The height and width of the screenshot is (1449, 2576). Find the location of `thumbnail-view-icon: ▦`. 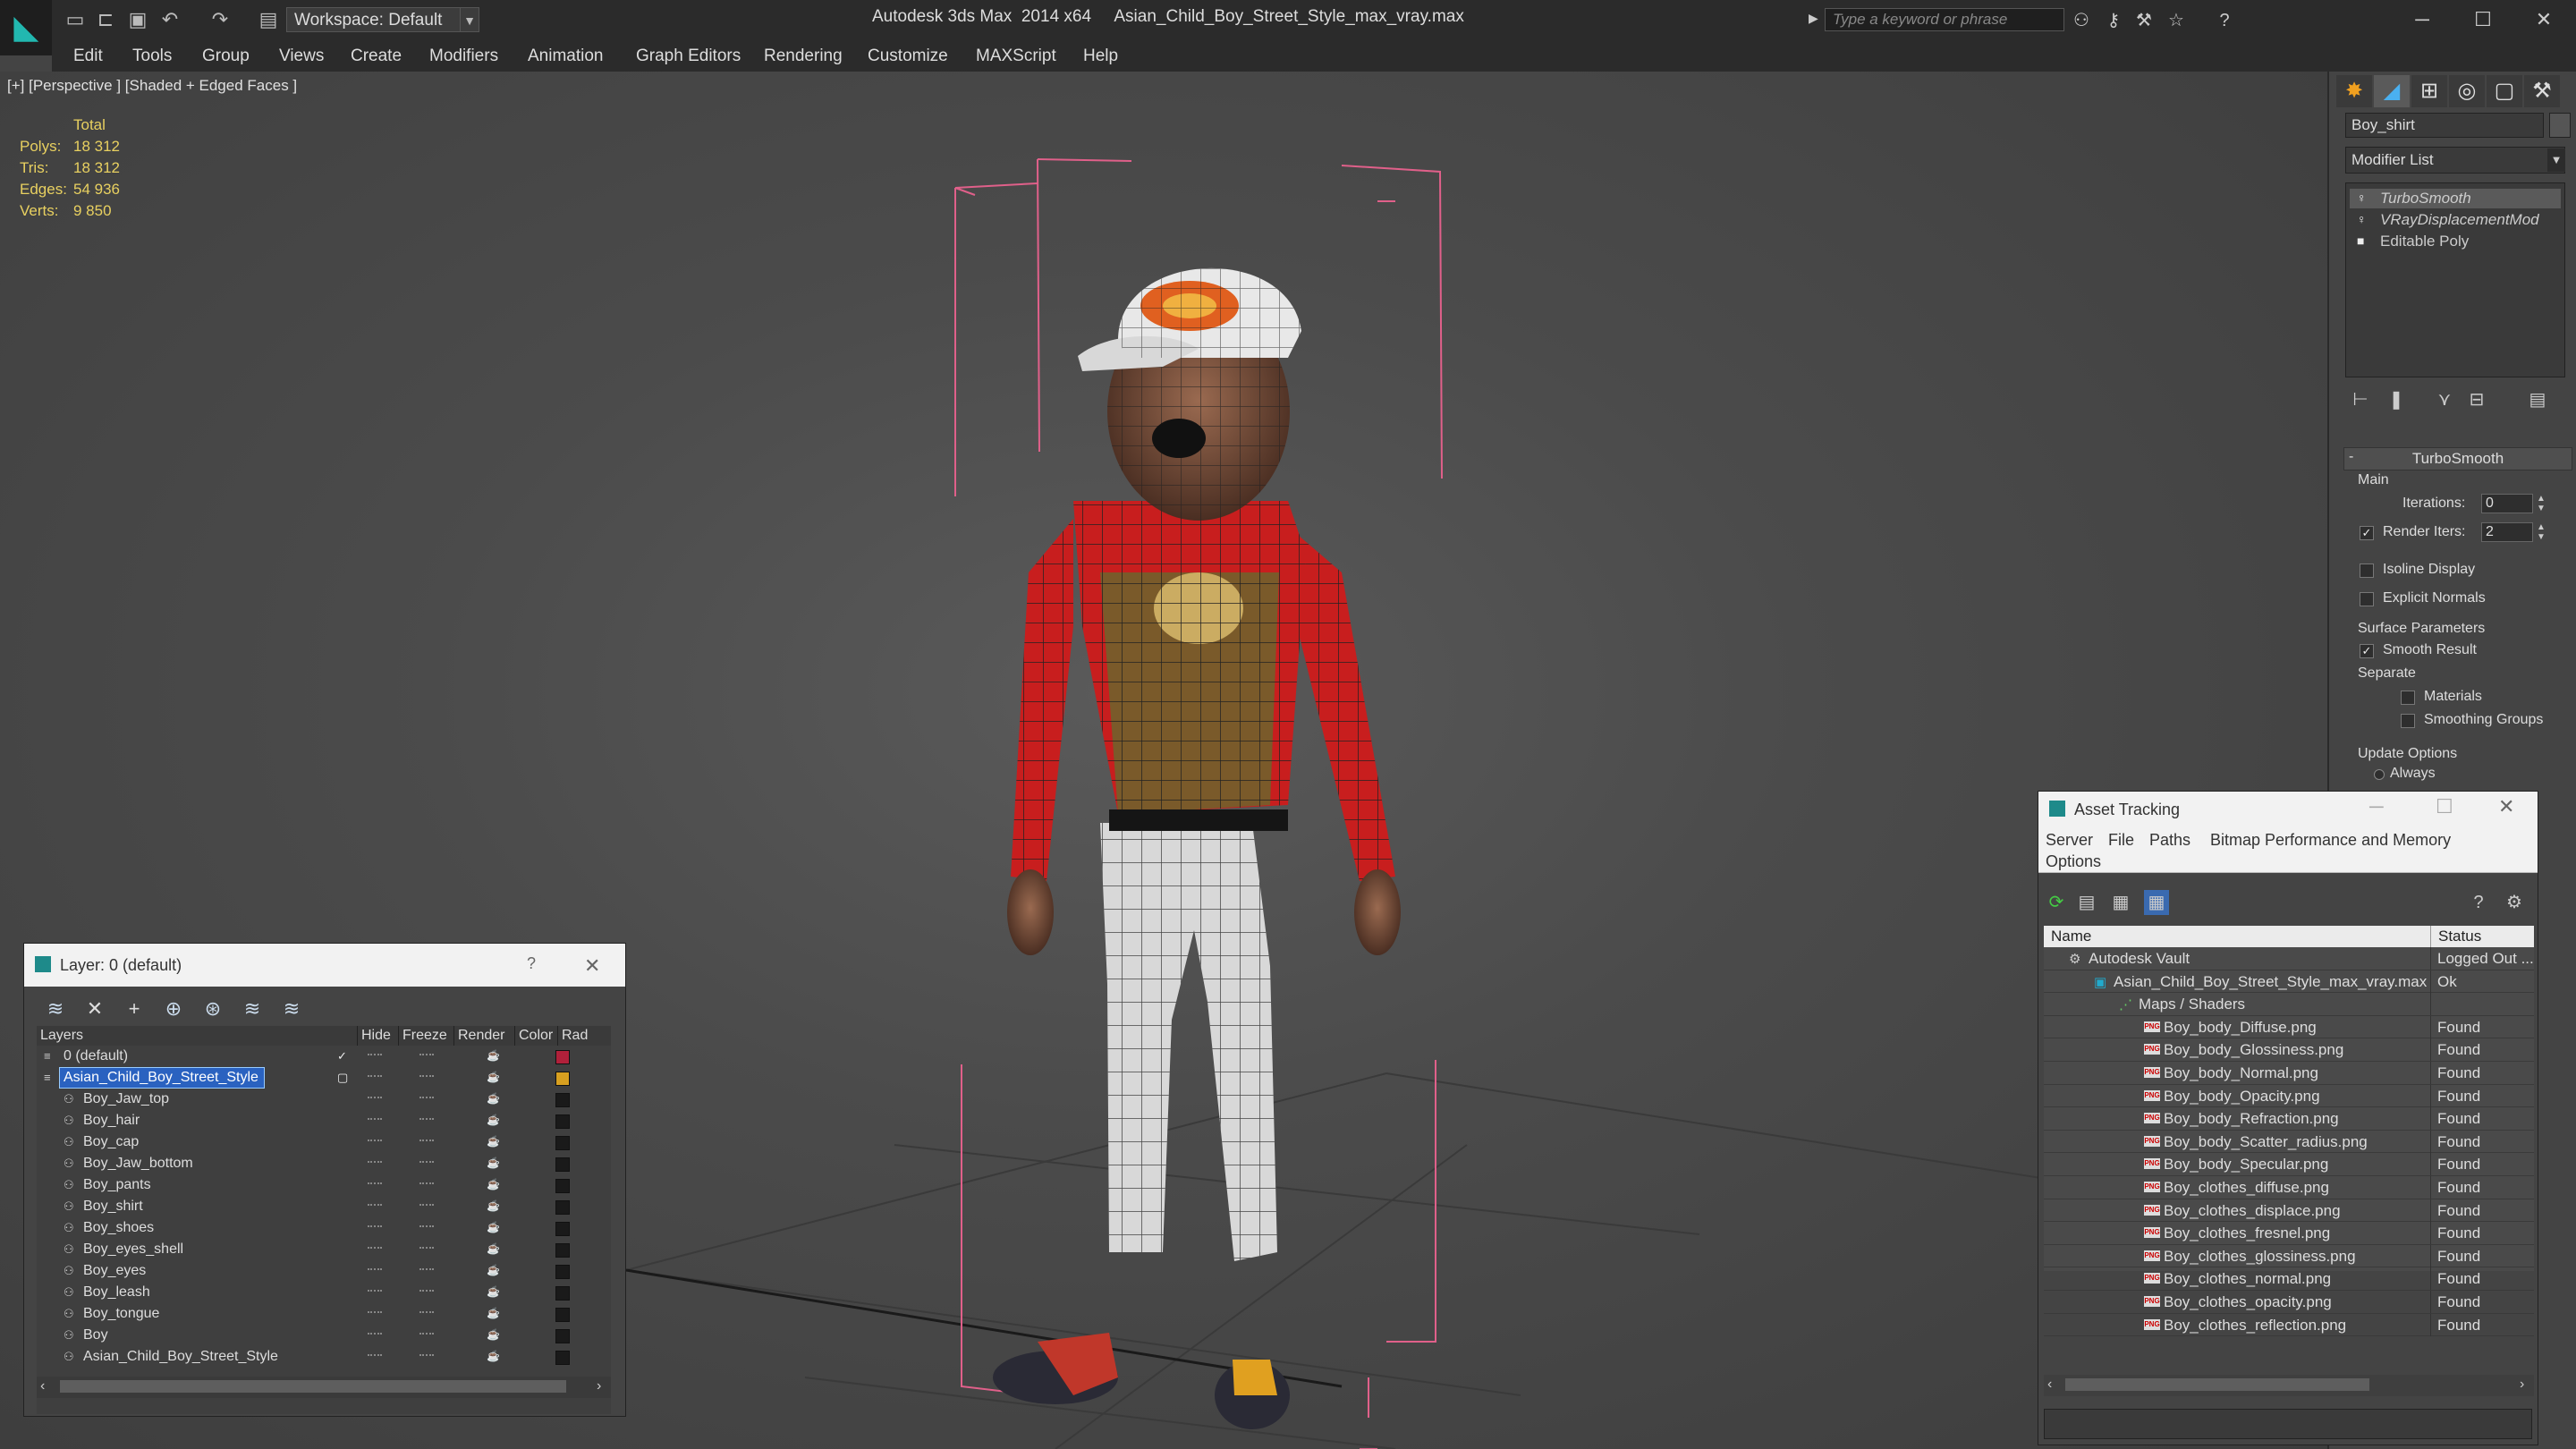

thumbnail-view-icon: ▦ is located at coordinates (2120, 902).